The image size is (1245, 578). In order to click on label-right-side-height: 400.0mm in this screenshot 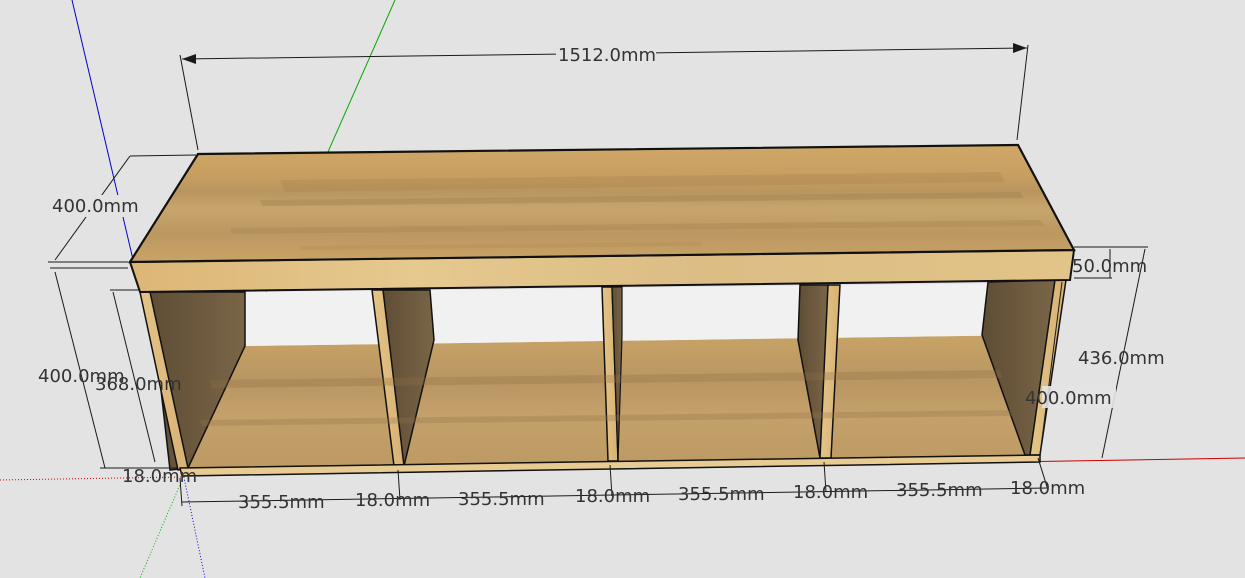, I will do `click(1068, 398)`.